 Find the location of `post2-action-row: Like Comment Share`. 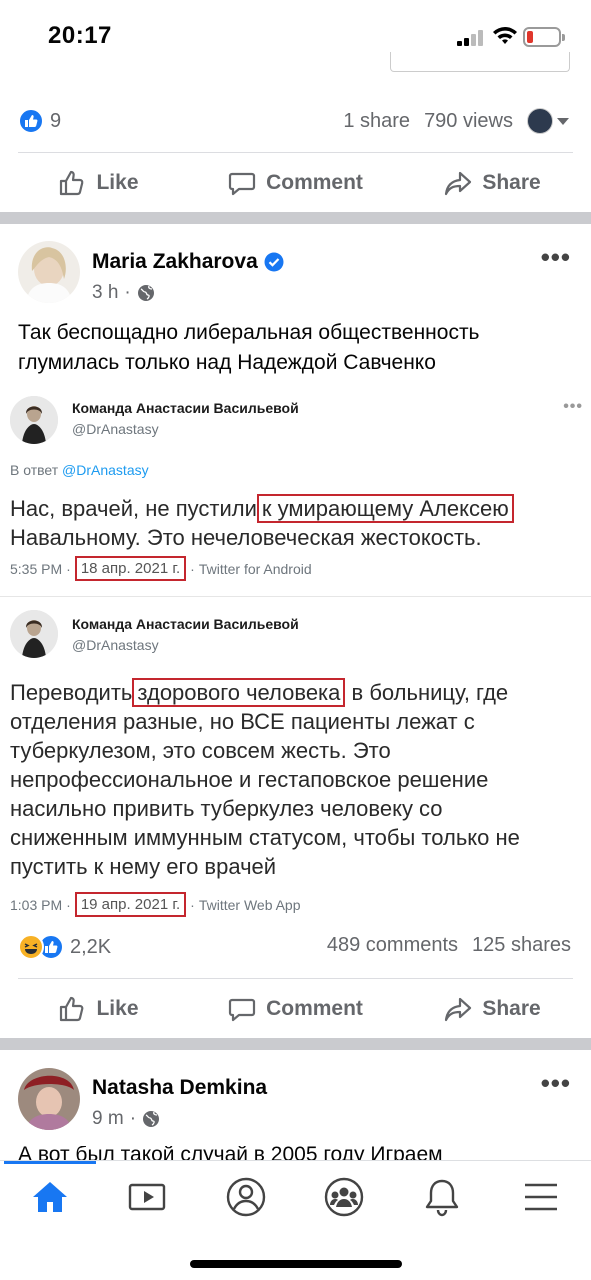

post2-action-row: Like Comment Share is located at coordinates (295, 1009).